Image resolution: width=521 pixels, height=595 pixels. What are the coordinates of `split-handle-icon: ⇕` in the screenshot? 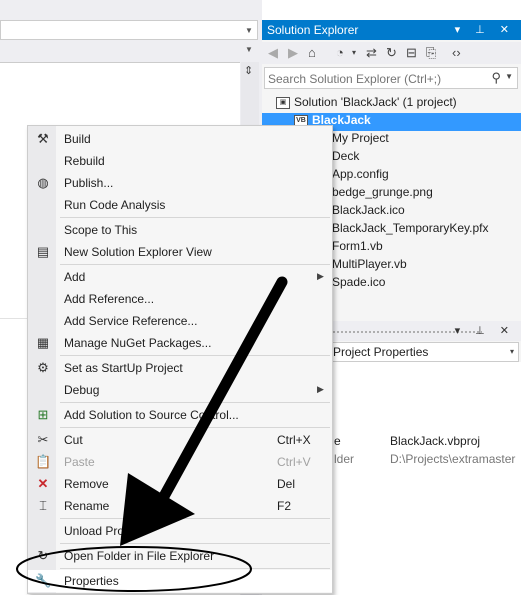 It's located at (248, 70).